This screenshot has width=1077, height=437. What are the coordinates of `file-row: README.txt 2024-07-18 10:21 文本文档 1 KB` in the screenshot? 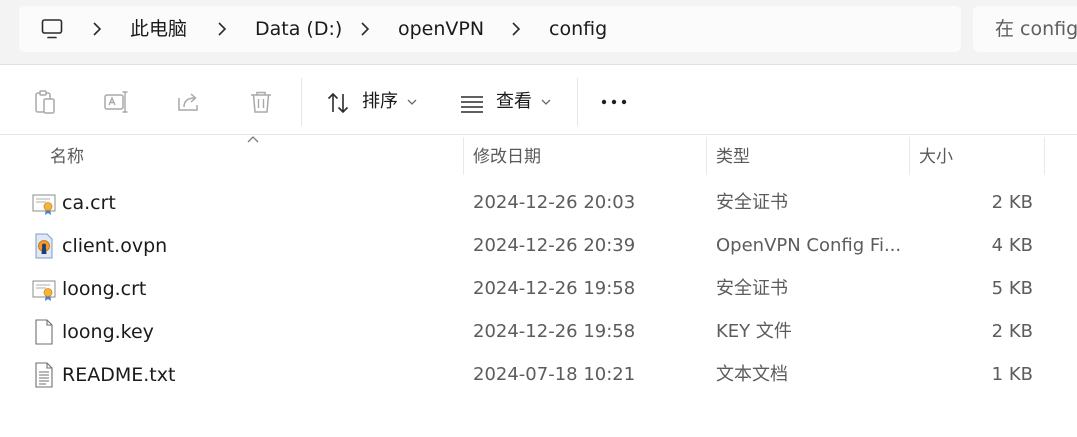 It's located at (538, 375).